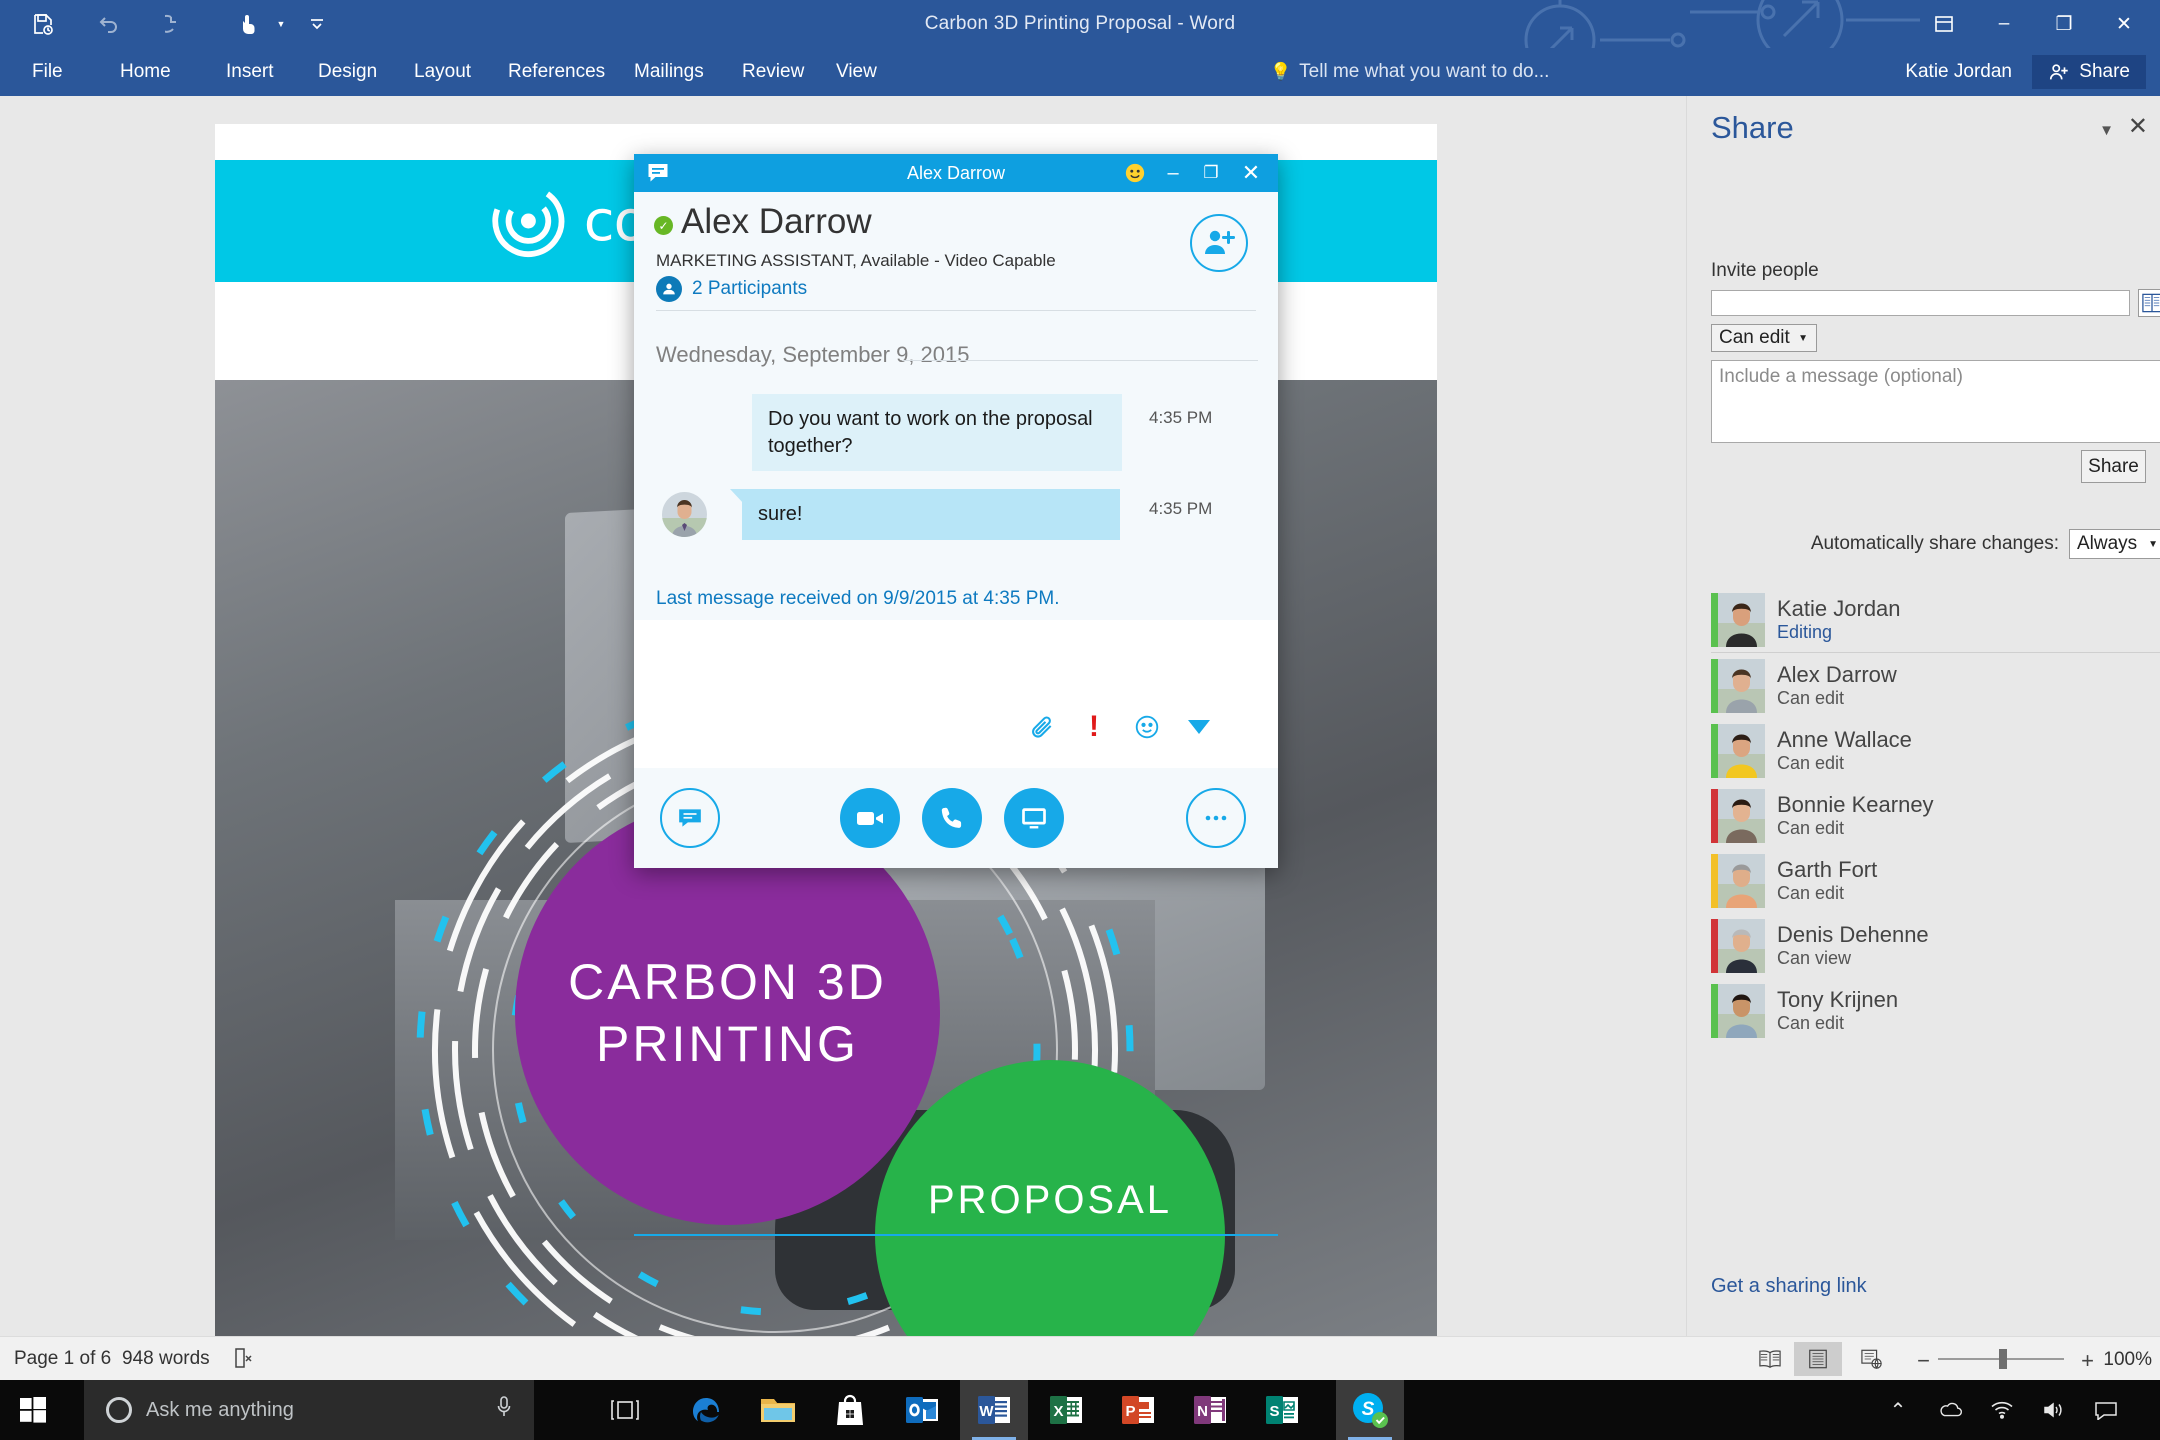 Image resolution: width=2160 pixels, height=1440 pixels. What do you see at coordinates (856, 72) in the screenshot?
I see `tab-view: View` at bounding box center [856, 72].